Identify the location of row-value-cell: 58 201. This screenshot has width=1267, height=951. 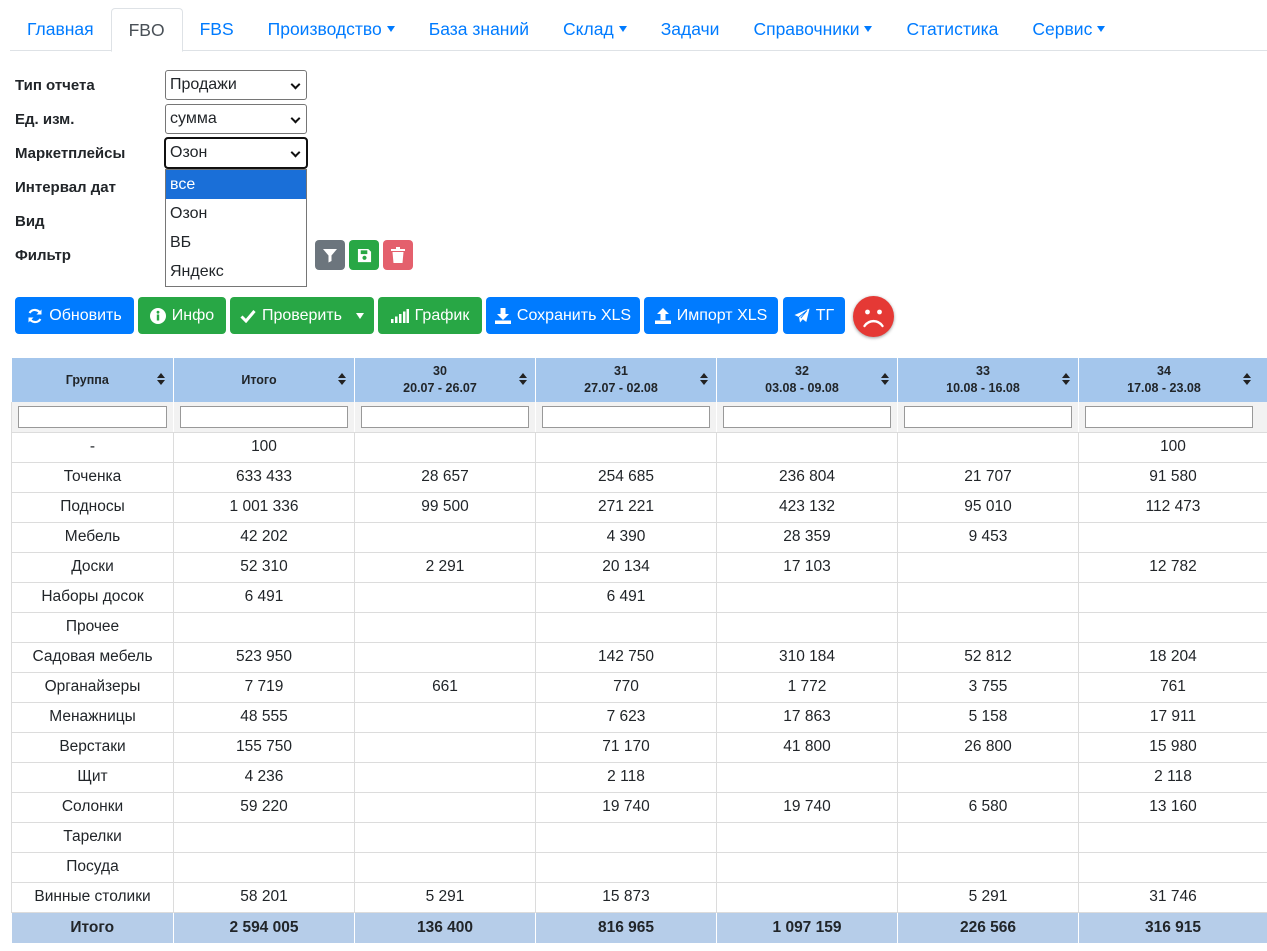
(264, 897).